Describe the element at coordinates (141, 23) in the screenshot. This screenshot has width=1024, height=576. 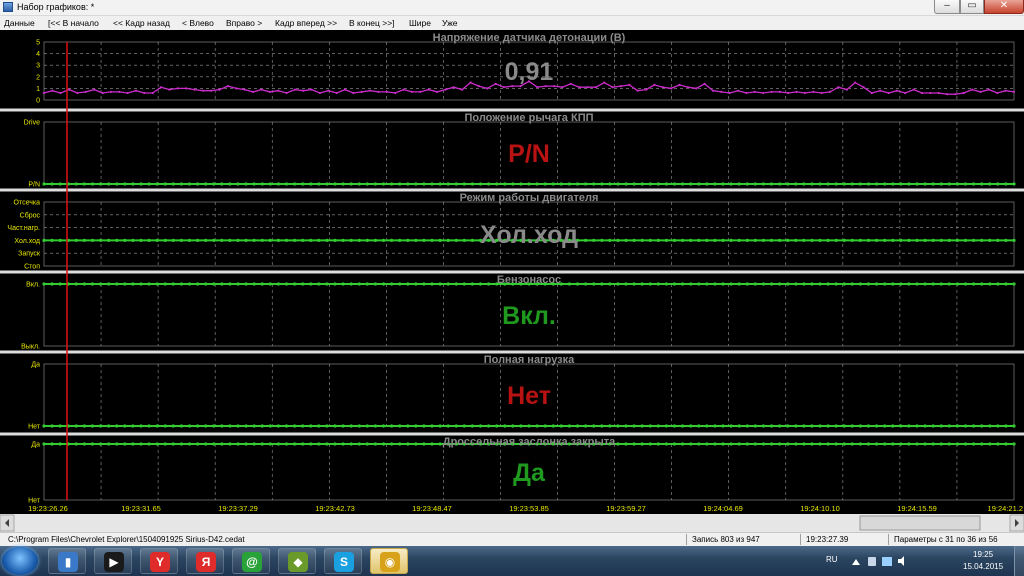
I see `menu-frame-back: << Кадр назад` at that location.